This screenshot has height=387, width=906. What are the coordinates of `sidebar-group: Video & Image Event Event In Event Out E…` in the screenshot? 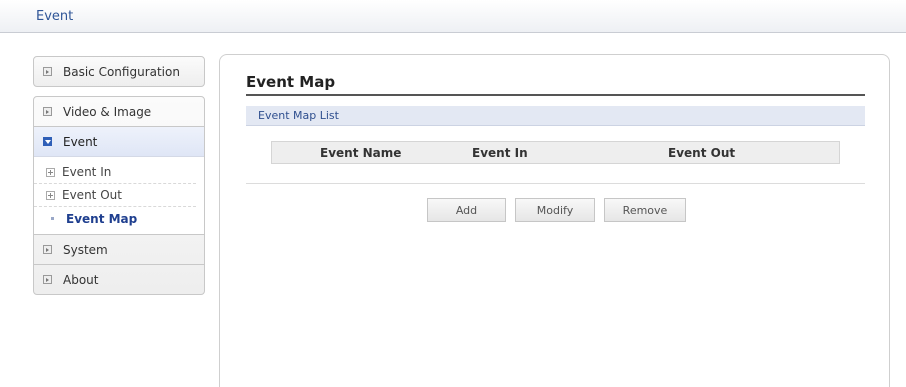 It's located at (119, 195).